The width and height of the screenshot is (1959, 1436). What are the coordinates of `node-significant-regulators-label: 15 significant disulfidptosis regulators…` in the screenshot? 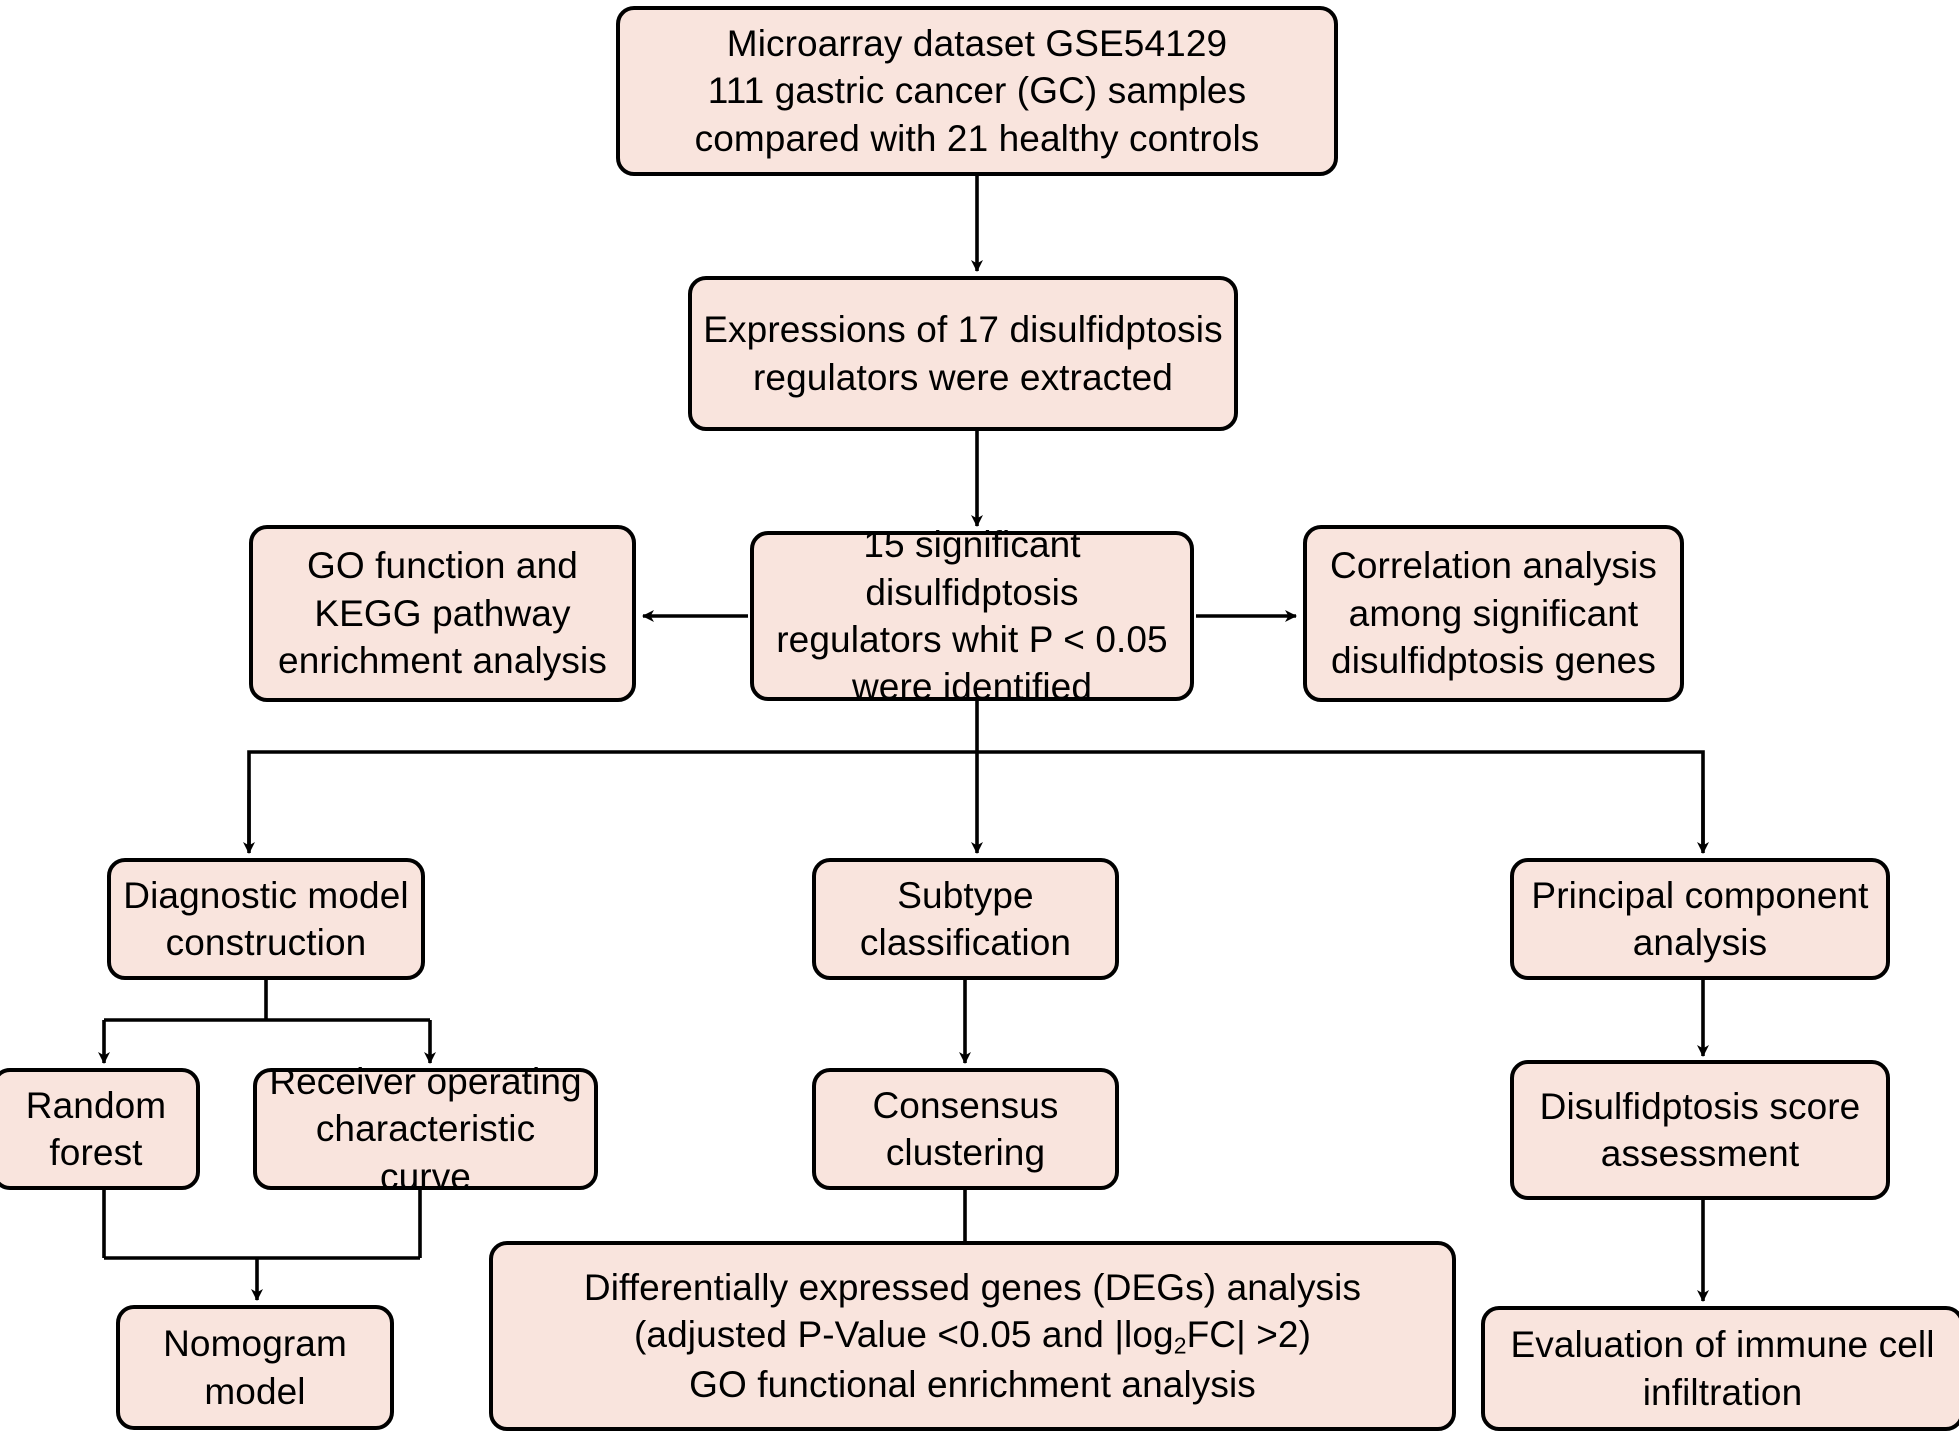 It's located at (972, 616).